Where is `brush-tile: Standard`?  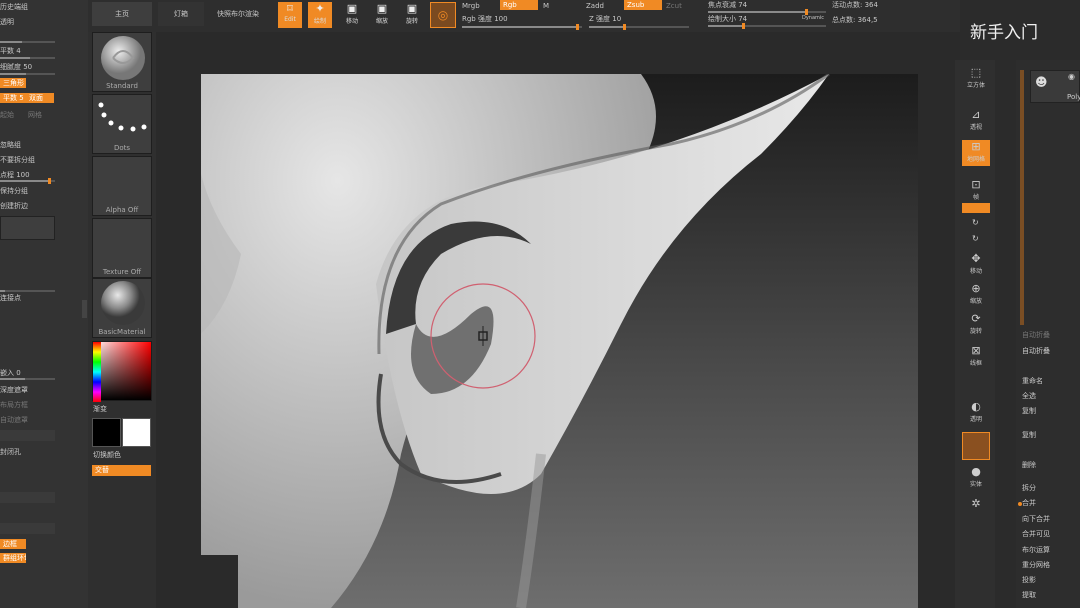 brush-tile: Standard is located at coordinates (122, 62).